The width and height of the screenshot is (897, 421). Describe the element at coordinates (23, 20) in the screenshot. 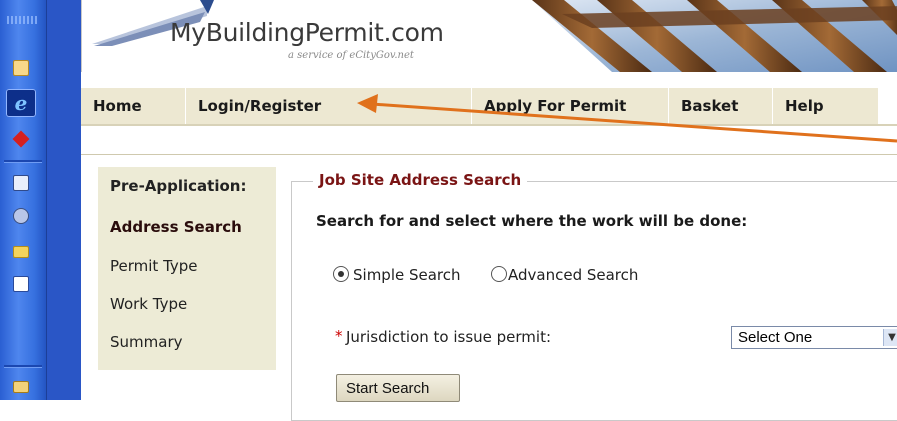

I see `toolbar-grip` at that location.